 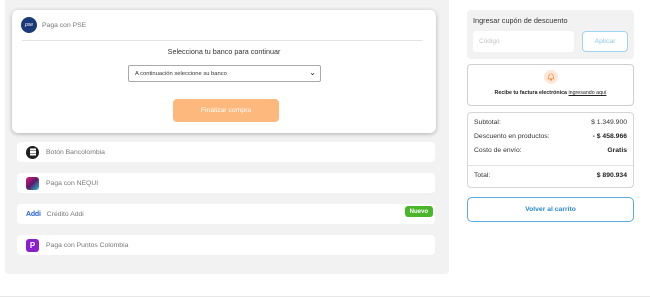 What do you see at coordinates (498, 150) in the screenshot?
I see `shipping-label: Costo de envío:` at bounding box center [498, 150].